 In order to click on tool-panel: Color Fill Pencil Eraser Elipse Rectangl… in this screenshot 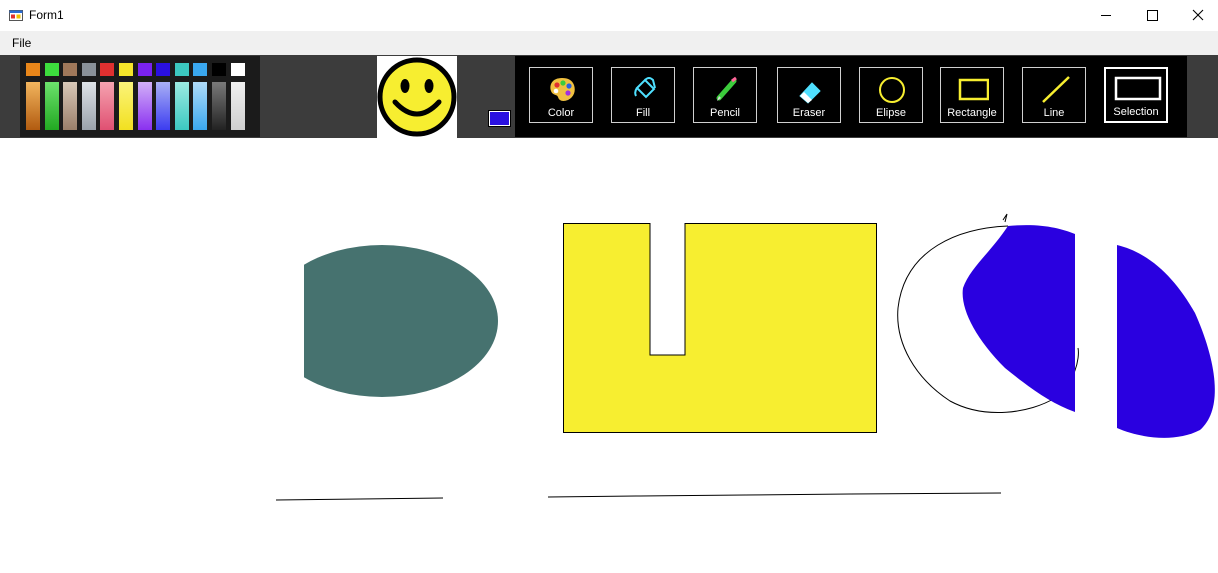, I will do `click(851, 96)`.